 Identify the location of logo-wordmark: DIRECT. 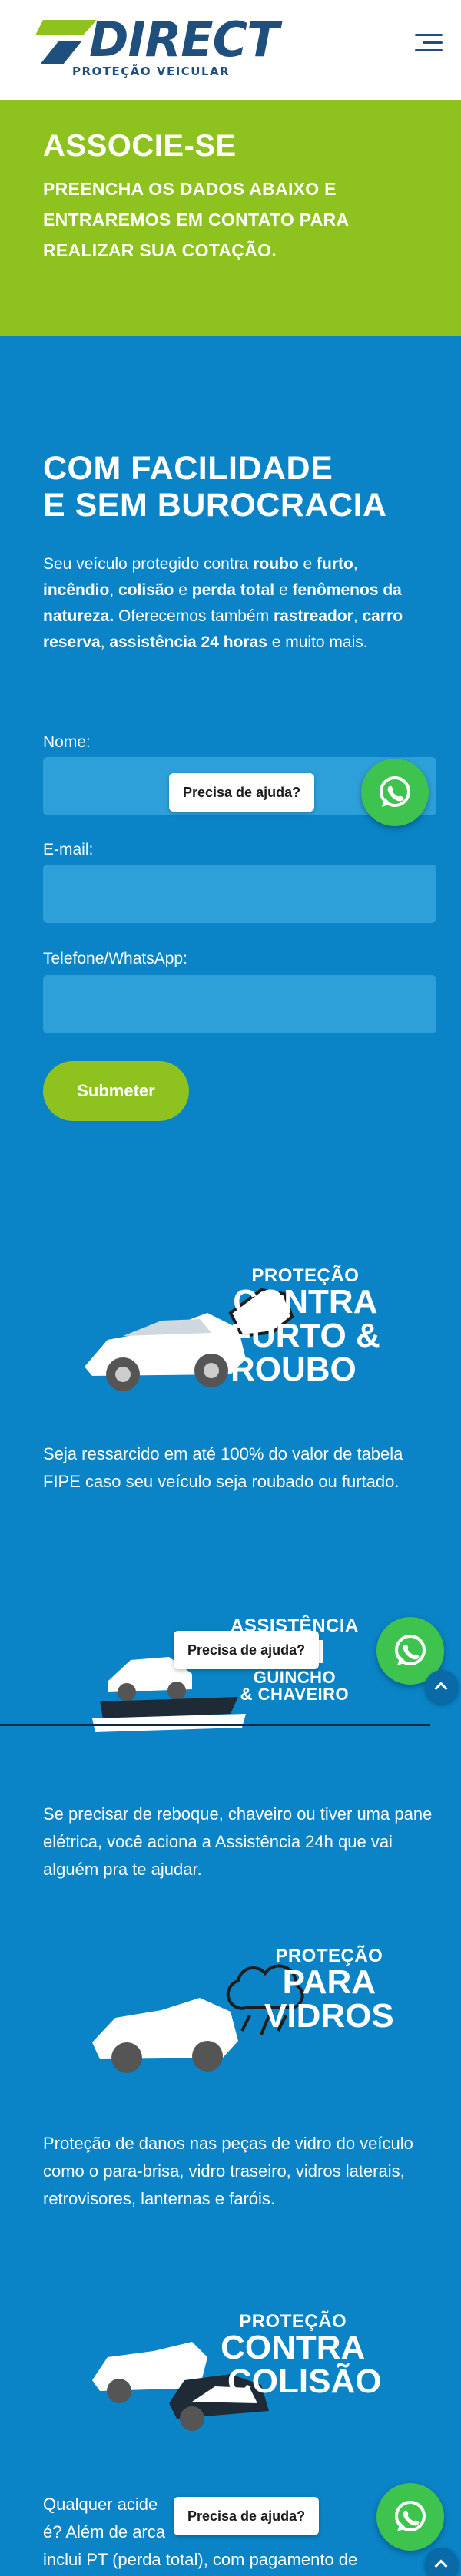
(184, 40).